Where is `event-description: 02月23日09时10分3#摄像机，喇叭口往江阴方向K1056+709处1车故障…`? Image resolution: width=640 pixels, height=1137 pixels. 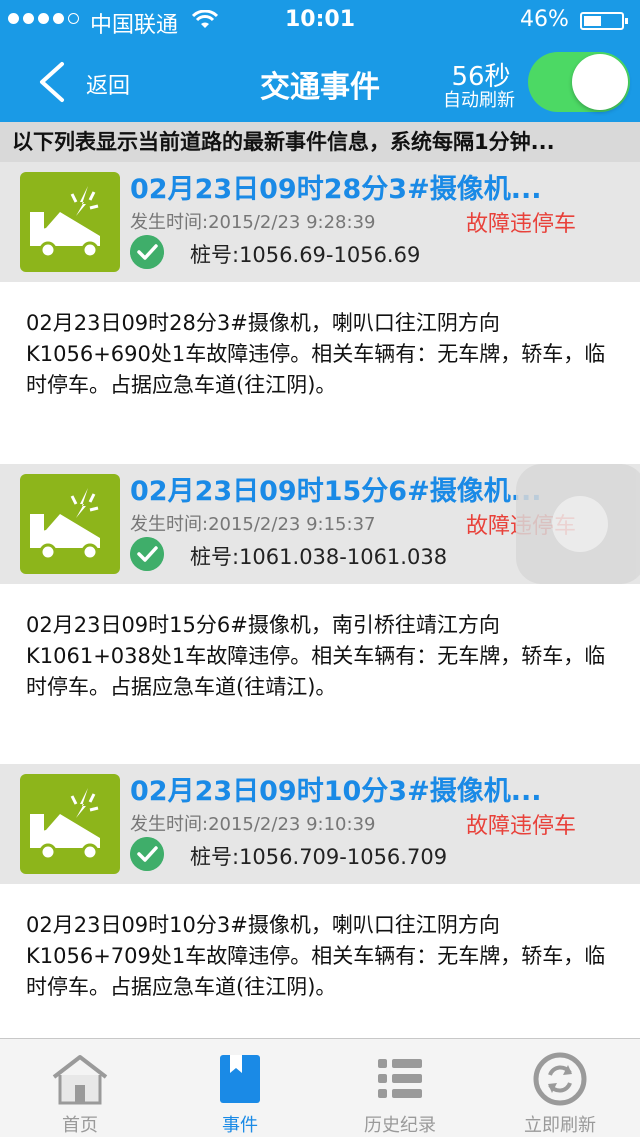
event-description: 02月23日09时10分3#摄像机，喇叭口往江阴方向K1056+709处1车故障… is located at coordinates (316, 956).